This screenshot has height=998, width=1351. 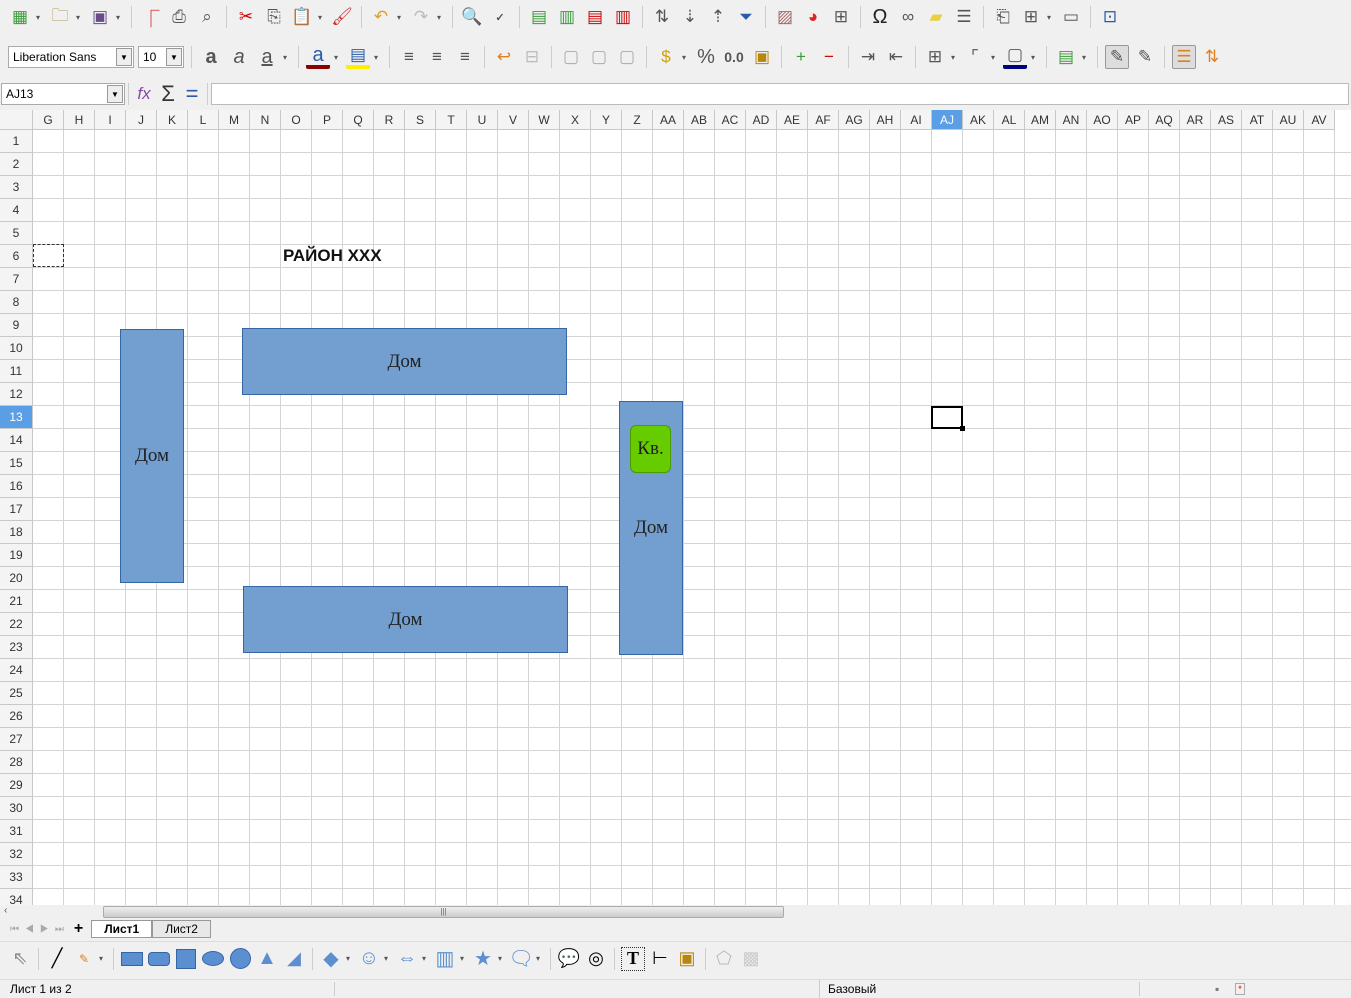 What do you see at coordinates (660, 959) in the screenshot?
I see `vertical-text-icon: ⊢` at bounding box center [660, 959].